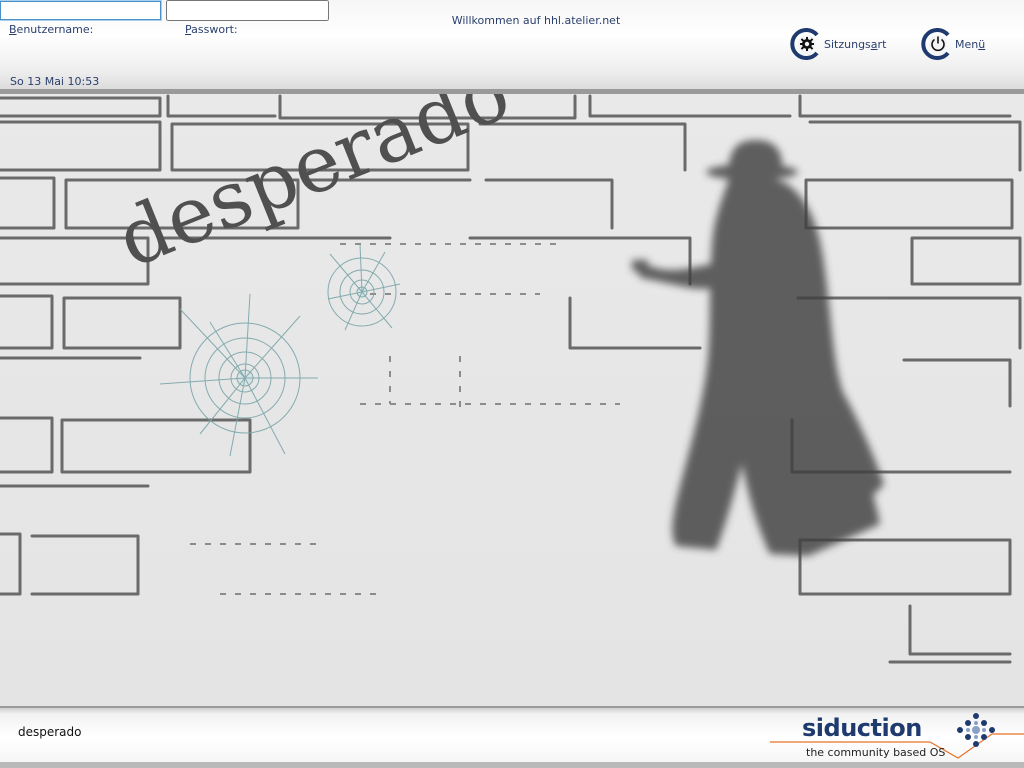 Image resolution: width=1024 pixels, height=768 pixels. I want to click on session-type-label: Sitzungsart, so click(855, 44).